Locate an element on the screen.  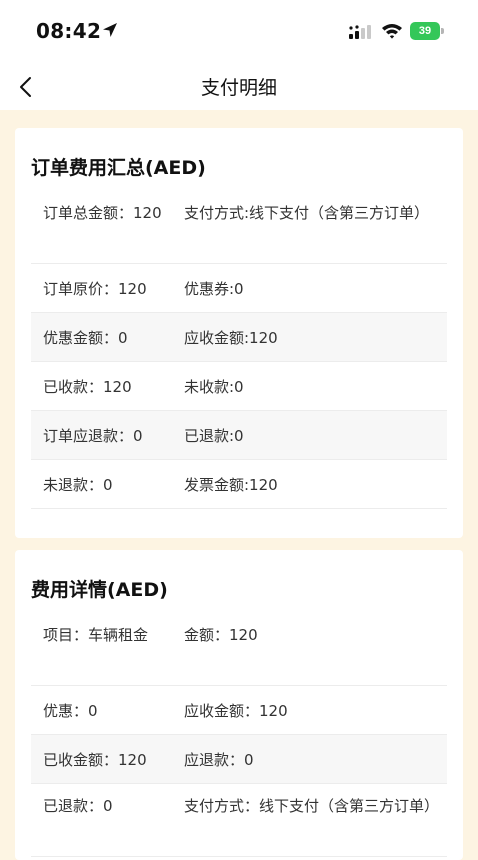
receivable-amount: 应收金额:120 is located at coordinates (231, 338).